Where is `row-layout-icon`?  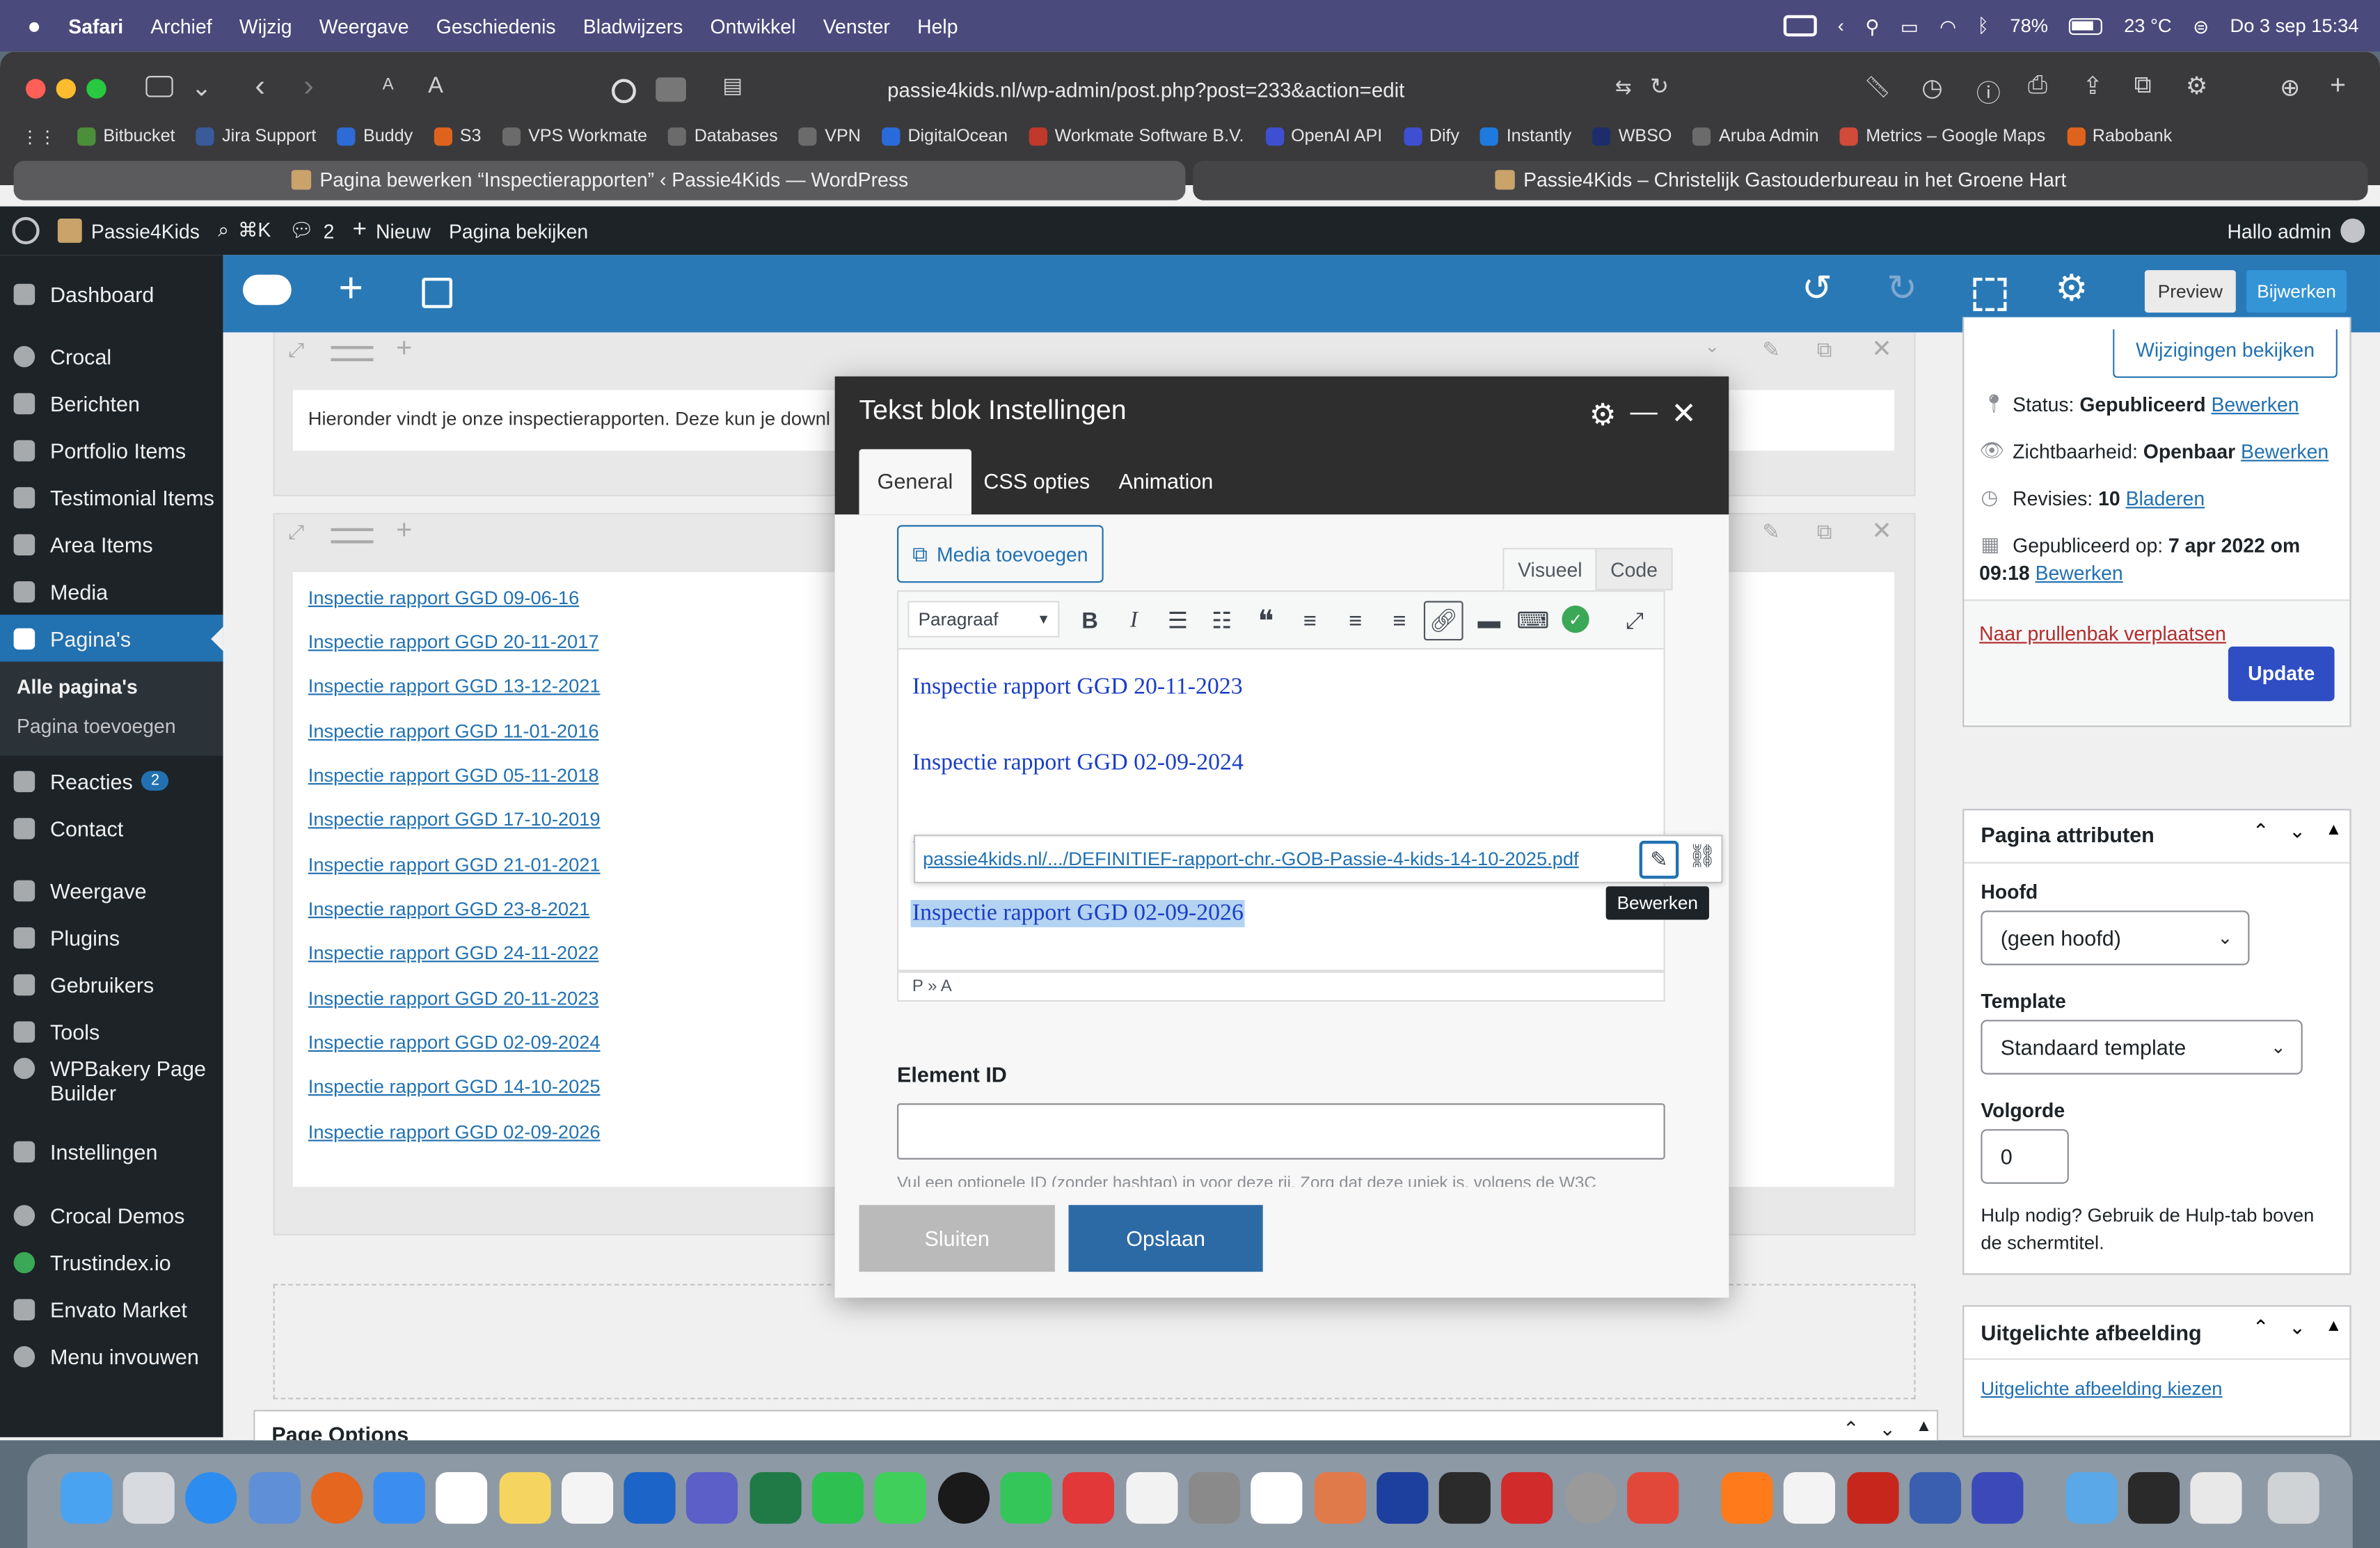 row-layout-icon is located at coordinates (352, 353).